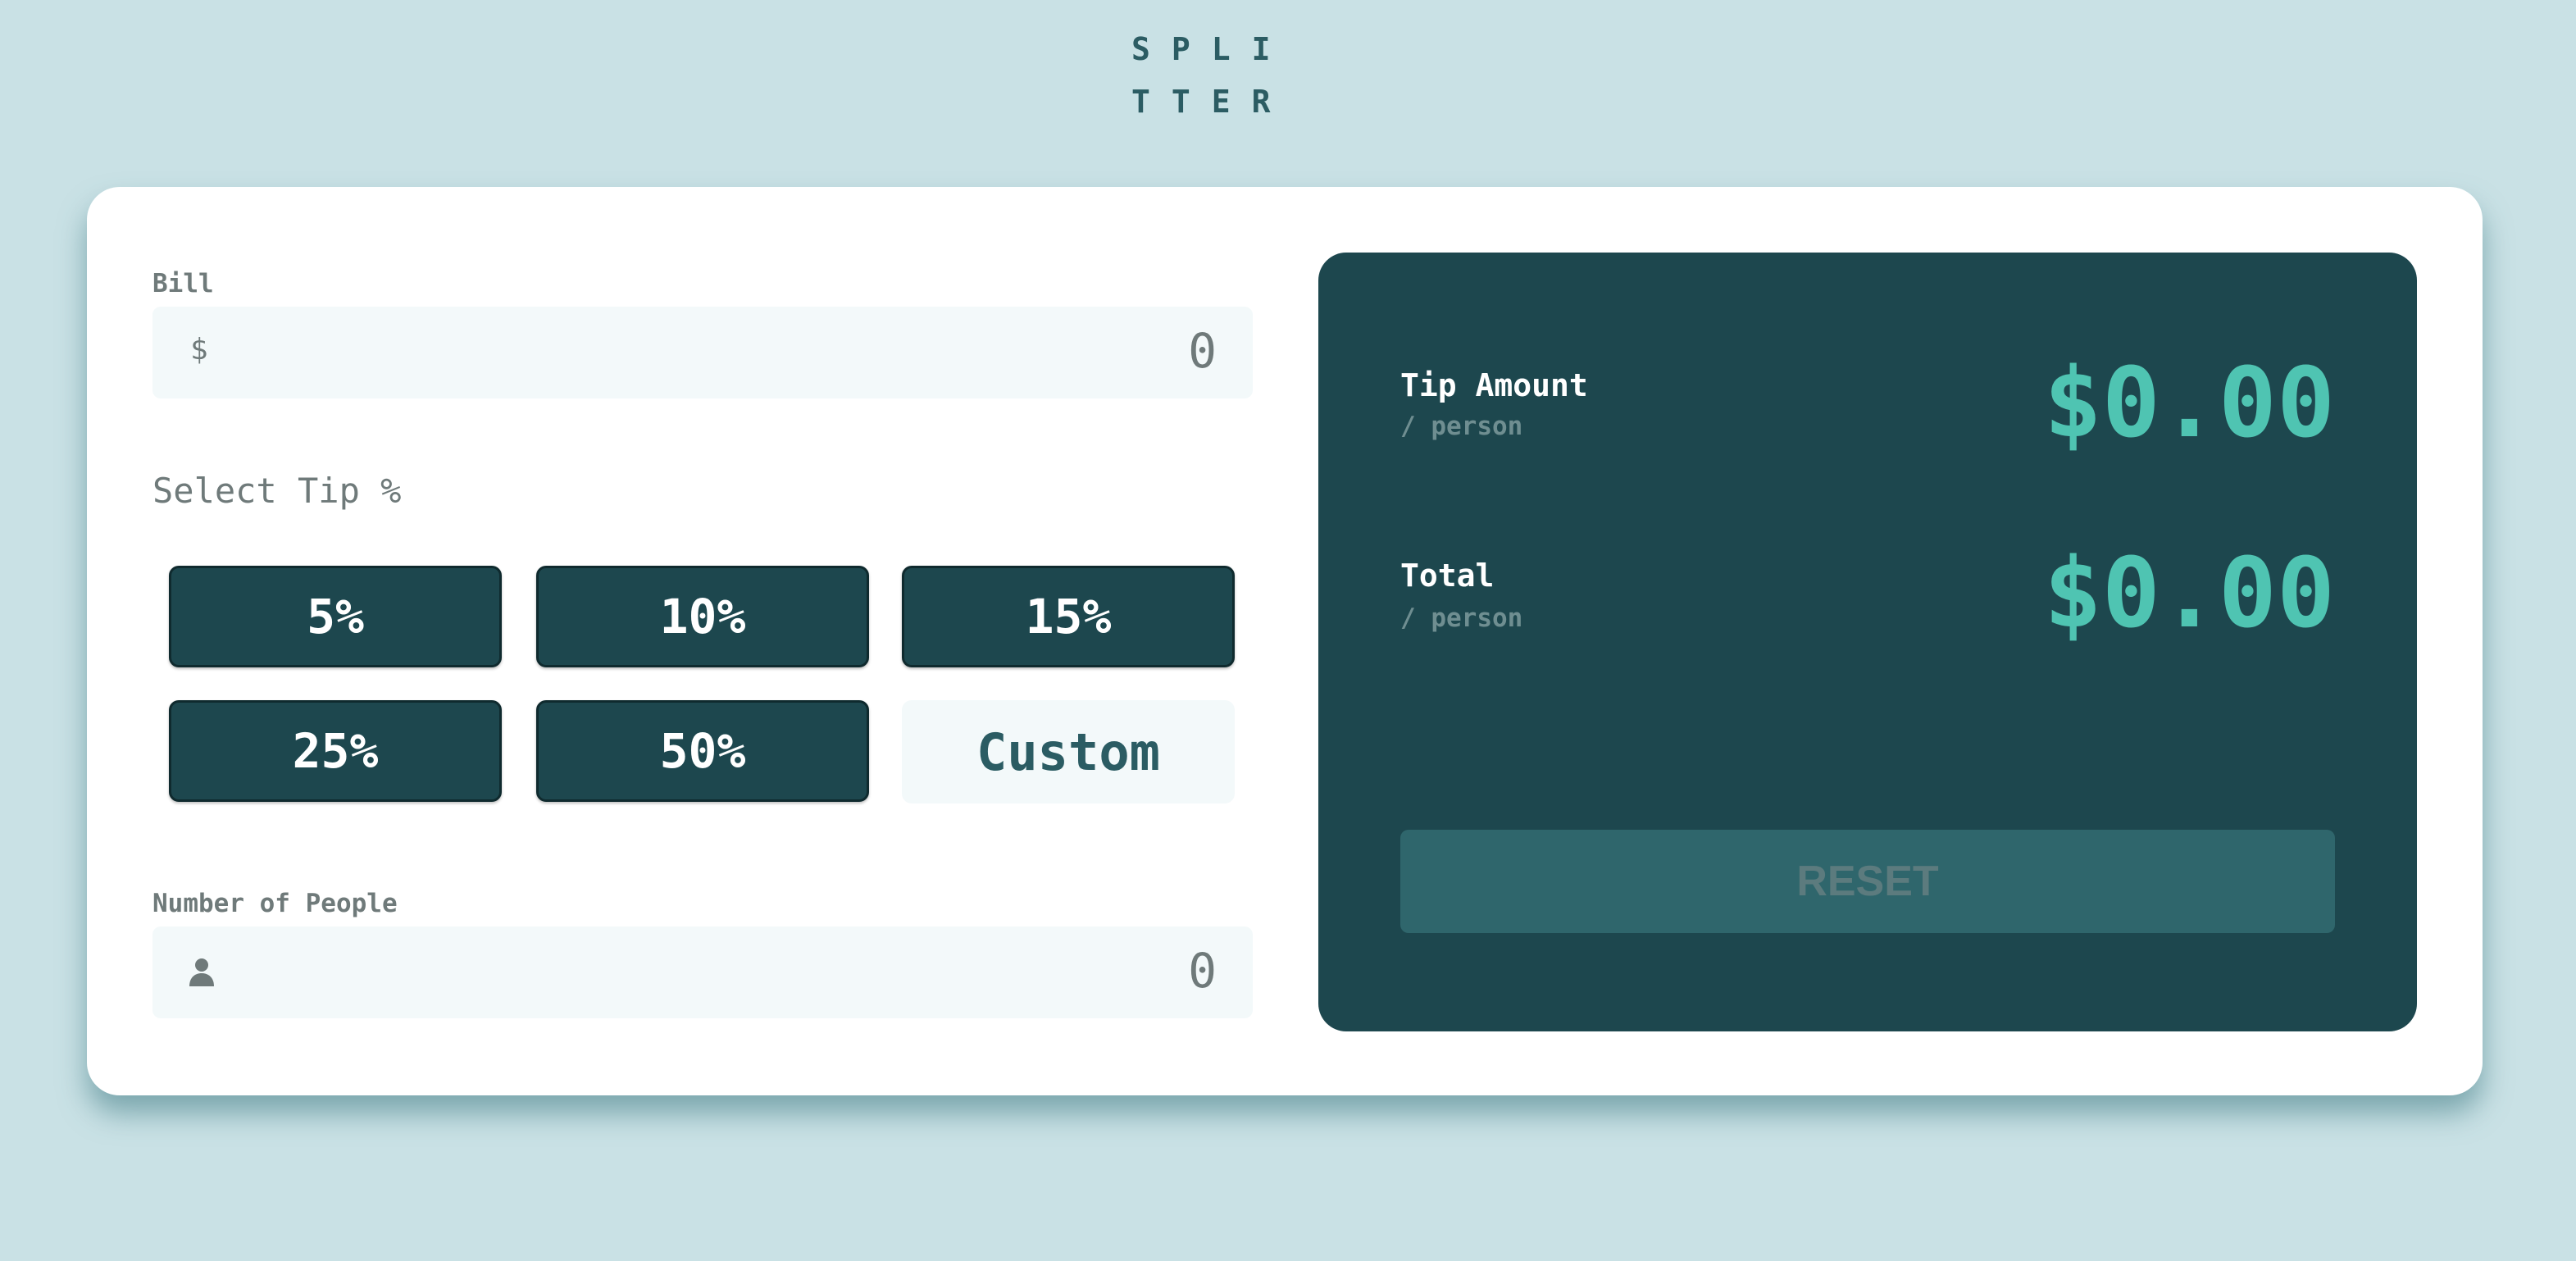 This screenshot has width=2576, height=1261. Describe the element at coordinates (1448, 576) in the screenshot. I see `total-label: Total` at that location.